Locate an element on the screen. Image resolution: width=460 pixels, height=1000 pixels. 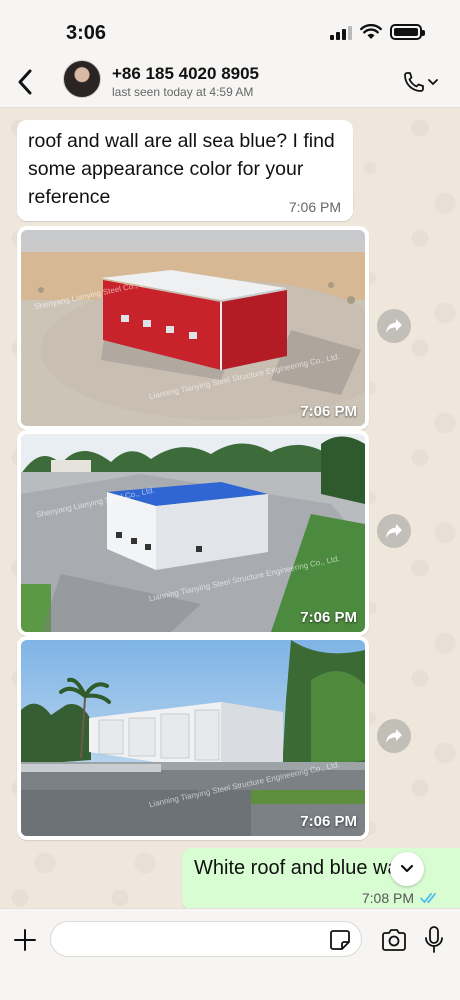
back-arrow-icon is located at coordinates (25, 82).